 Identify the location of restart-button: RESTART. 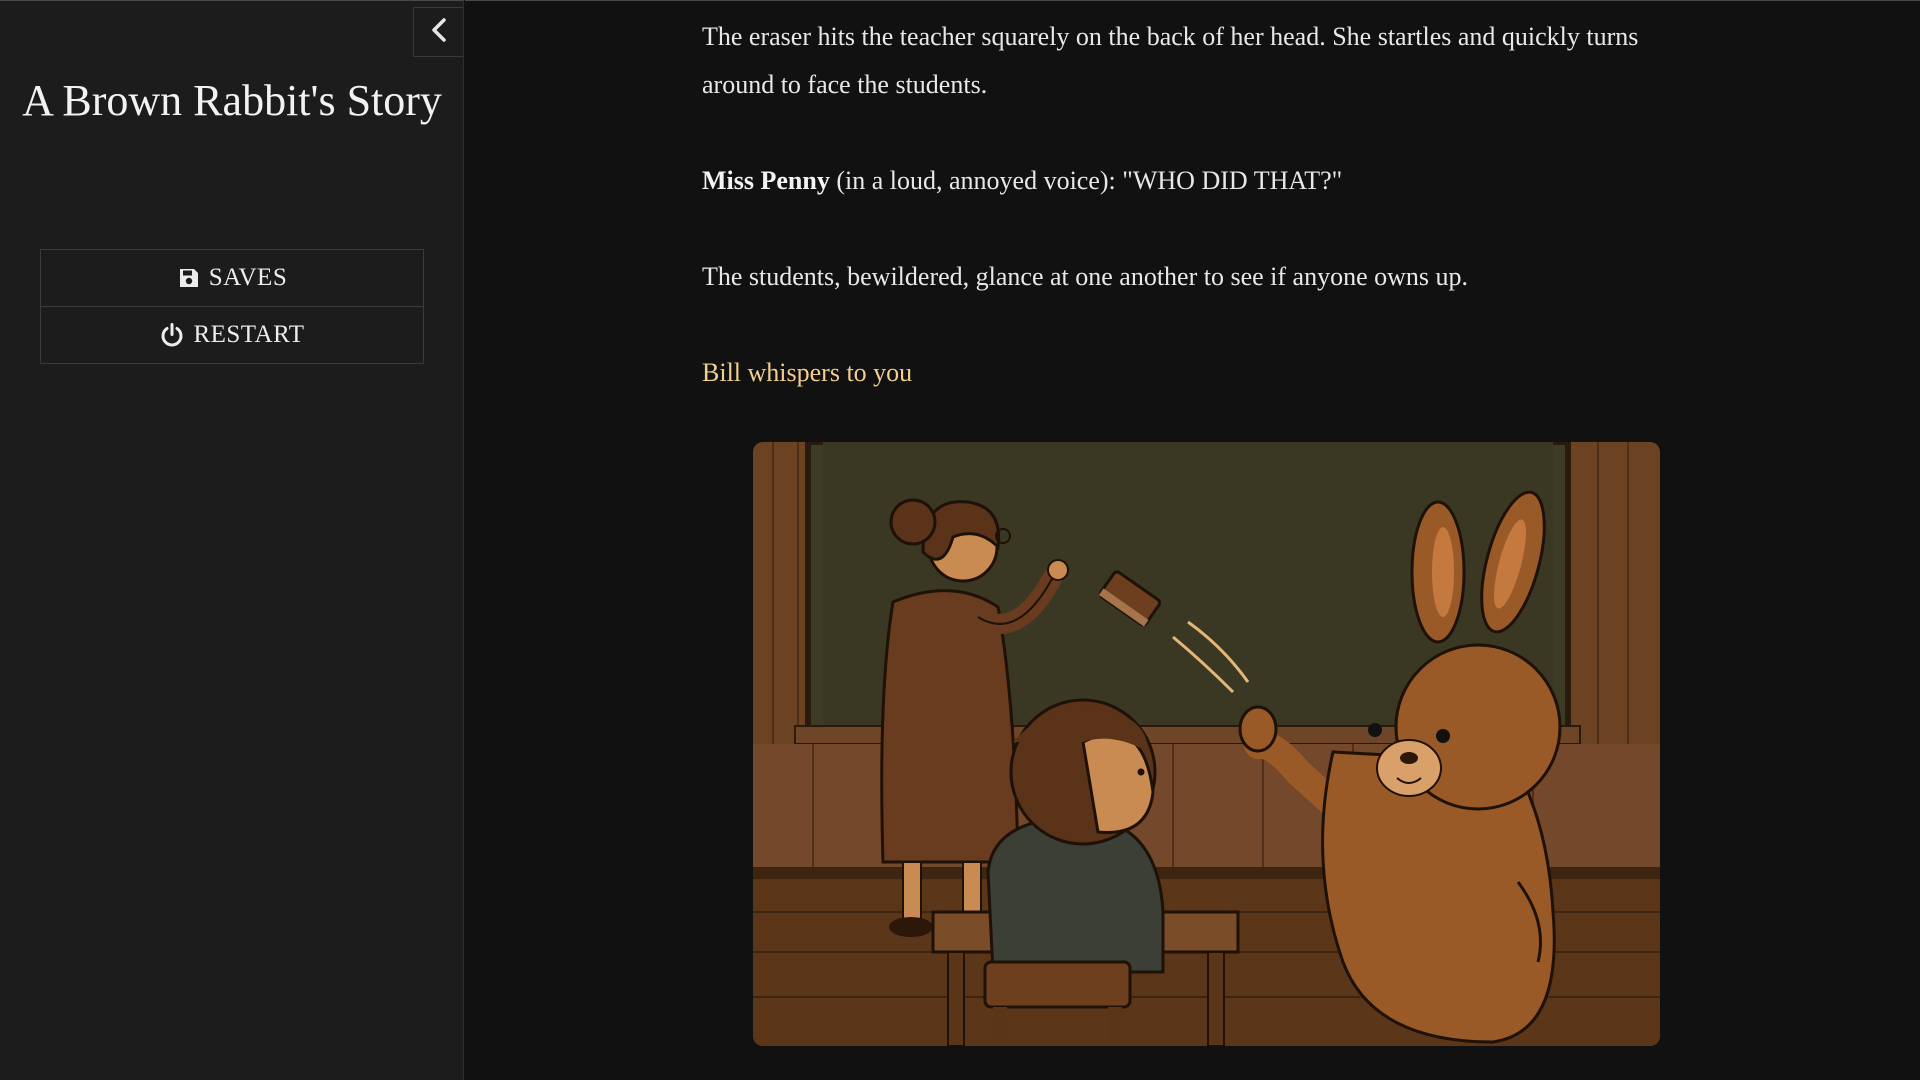
(232, 334).